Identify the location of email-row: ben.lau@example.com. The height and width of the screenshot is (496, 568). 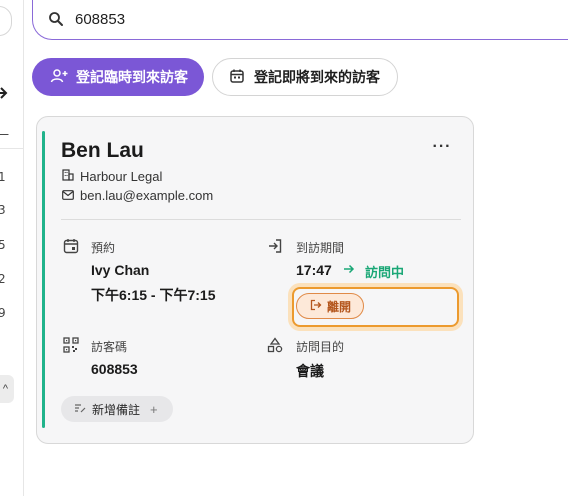
(137, 195).